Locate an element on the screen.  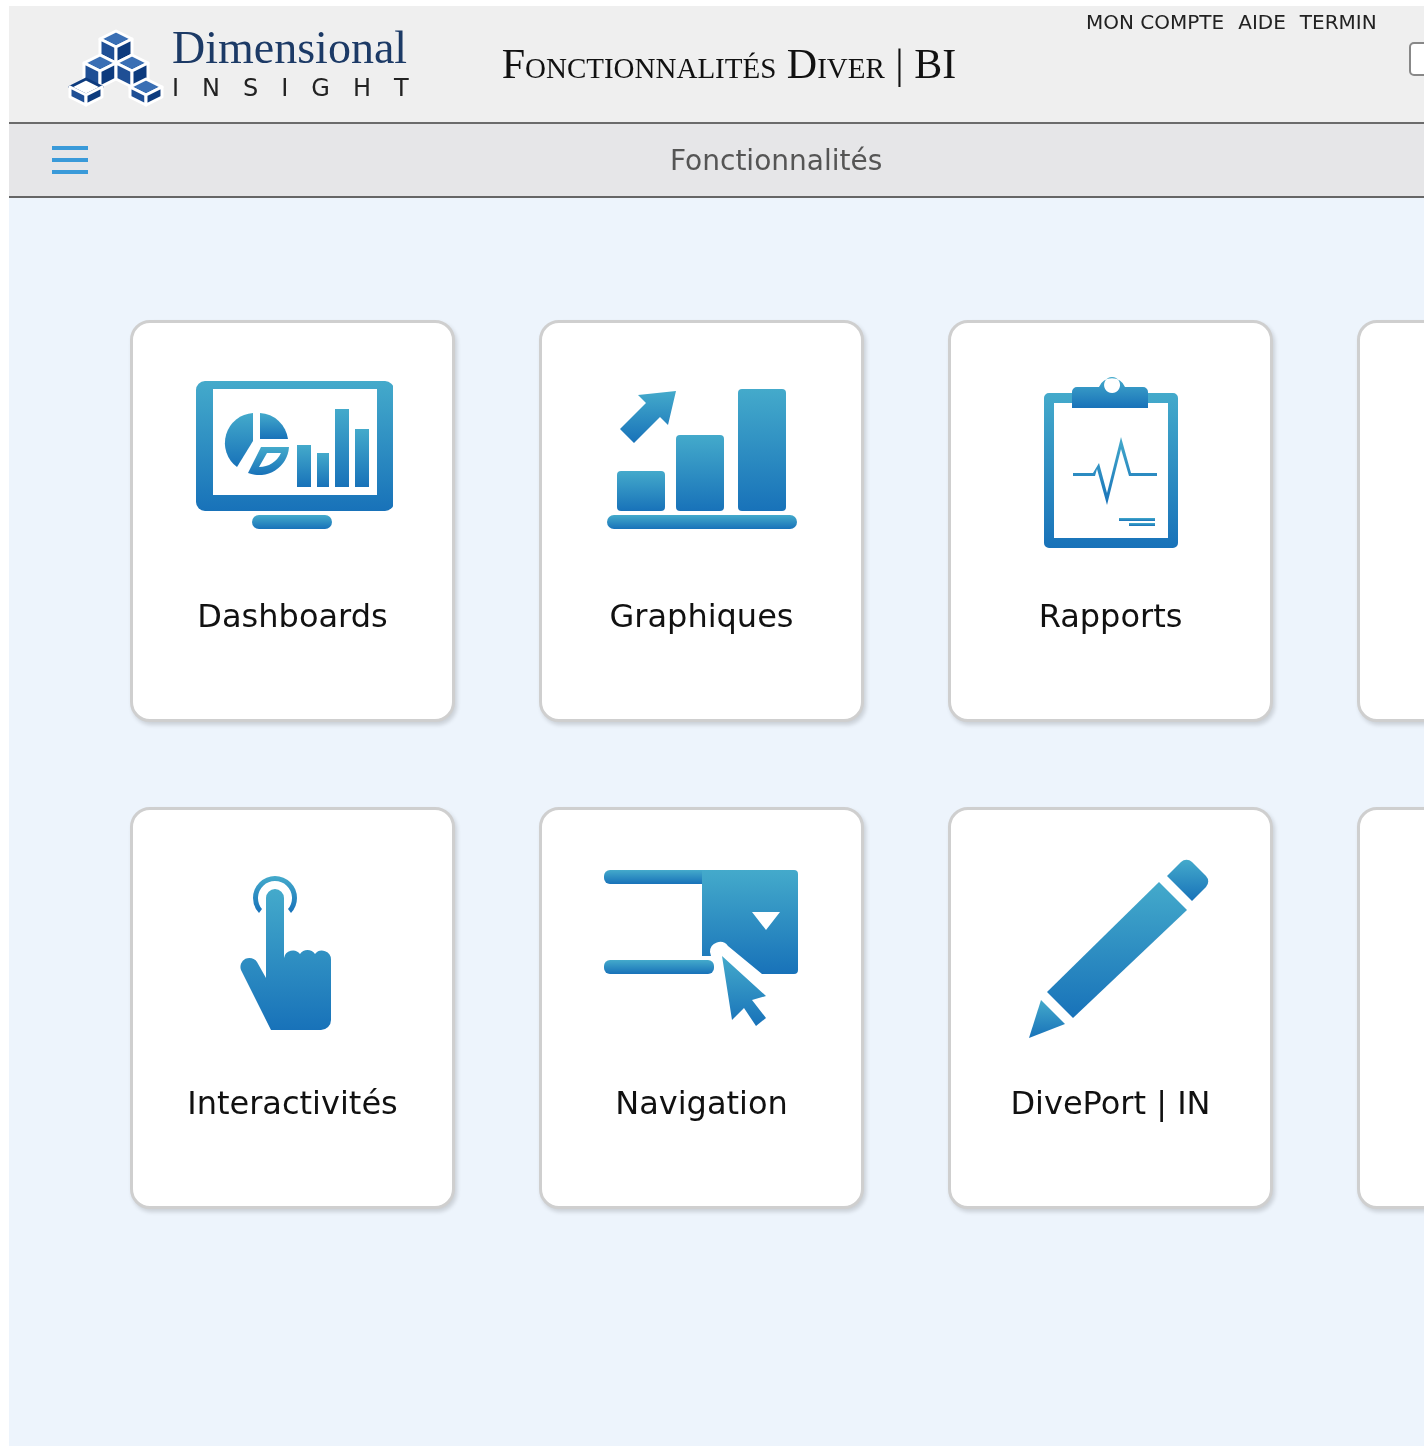
feature-tile: DivePort | IN is located at coordinates (1110, 1008).